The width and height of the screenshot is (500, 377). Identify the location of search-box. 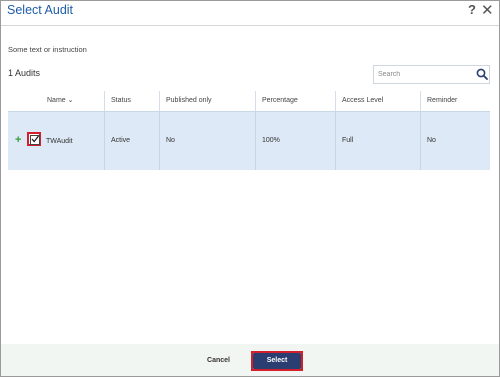
(431, 74).